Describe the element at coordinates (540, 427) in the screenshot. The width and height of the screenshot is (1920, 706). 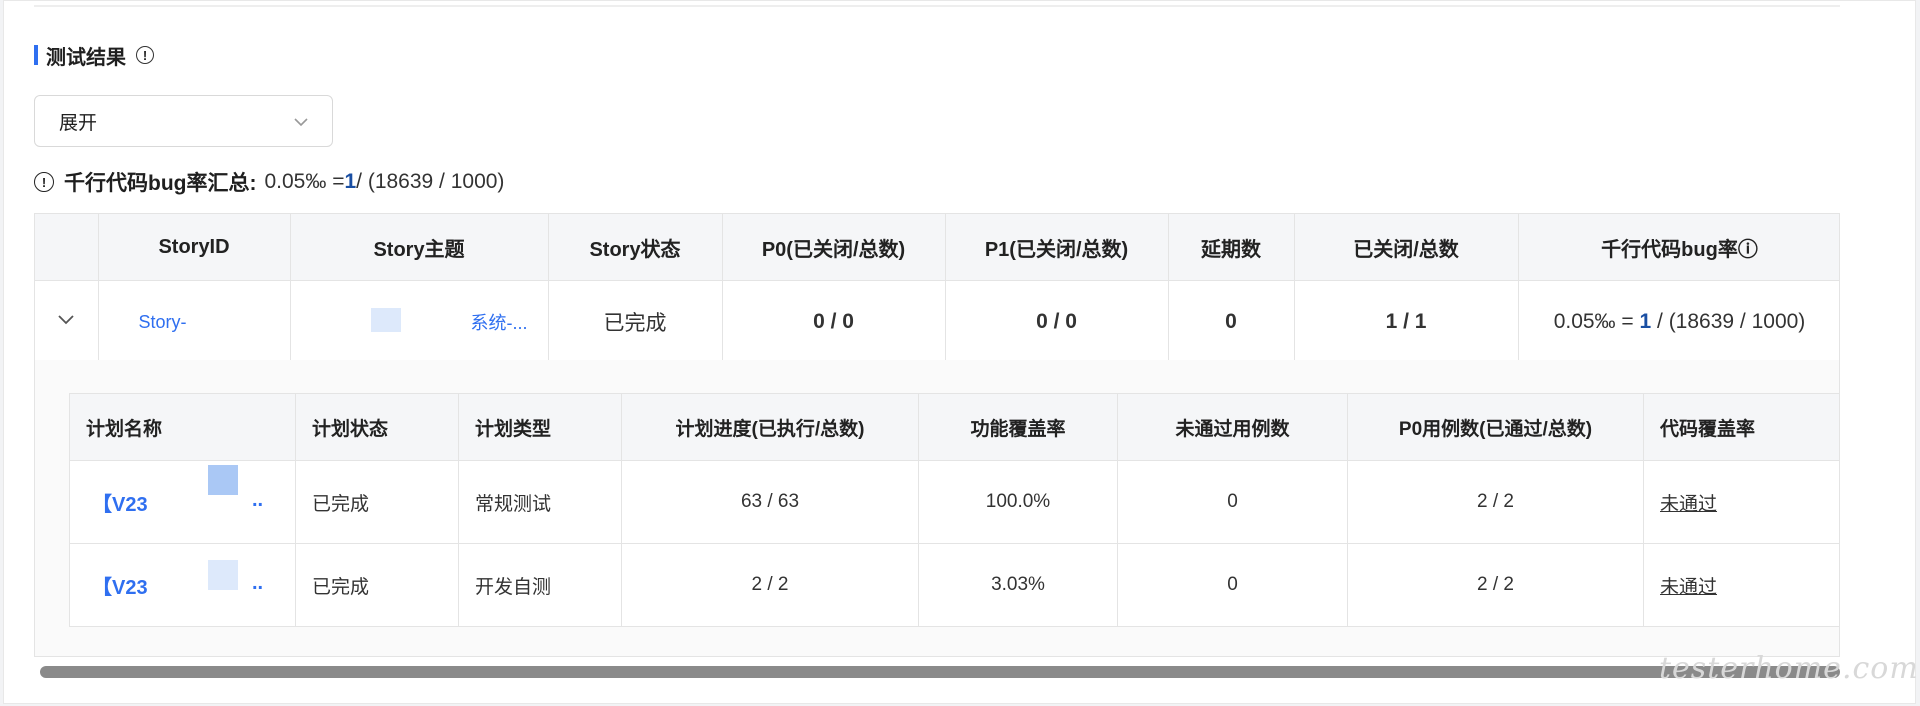
I see `col-header: 计划类型` at that location.